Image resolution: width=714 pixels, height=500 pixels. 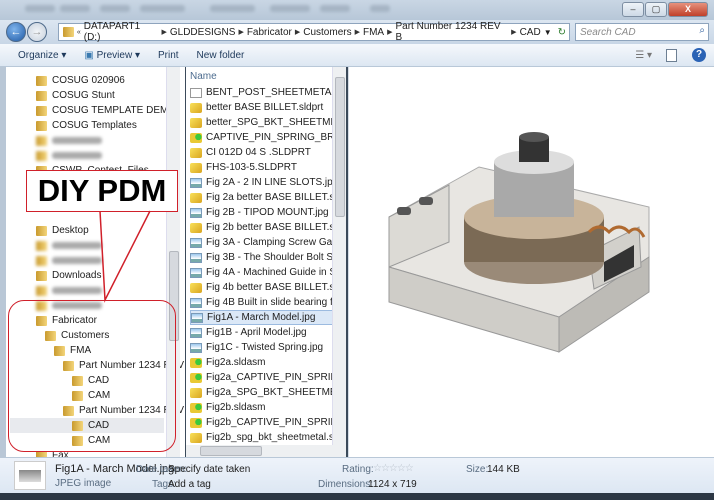 What do you see at coordinates (549, 32) in the screenshot?
I see `dropdown-icon: ▼` at bounding box center [549, 32].